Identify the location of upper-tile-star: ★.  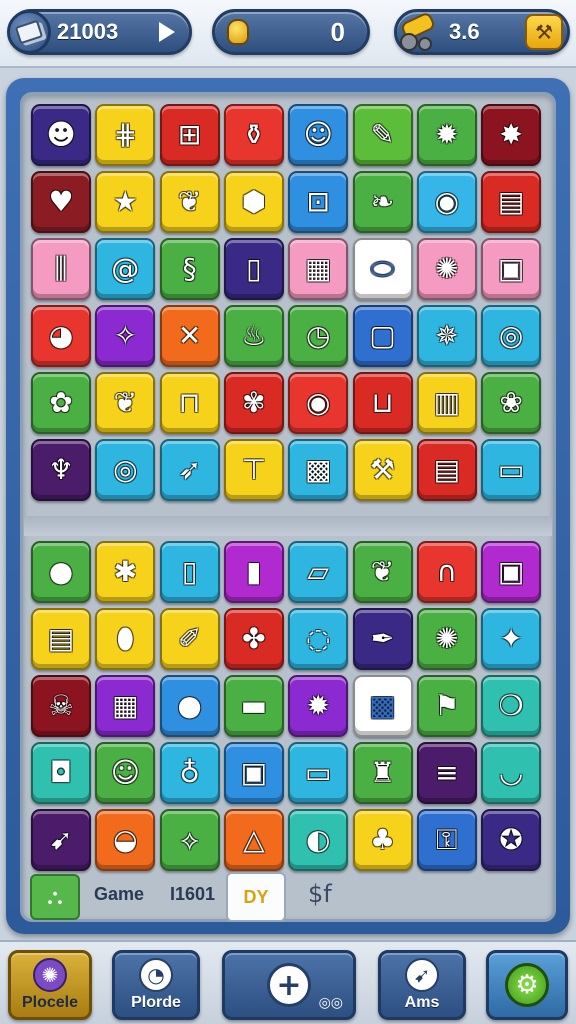
(125, 202).